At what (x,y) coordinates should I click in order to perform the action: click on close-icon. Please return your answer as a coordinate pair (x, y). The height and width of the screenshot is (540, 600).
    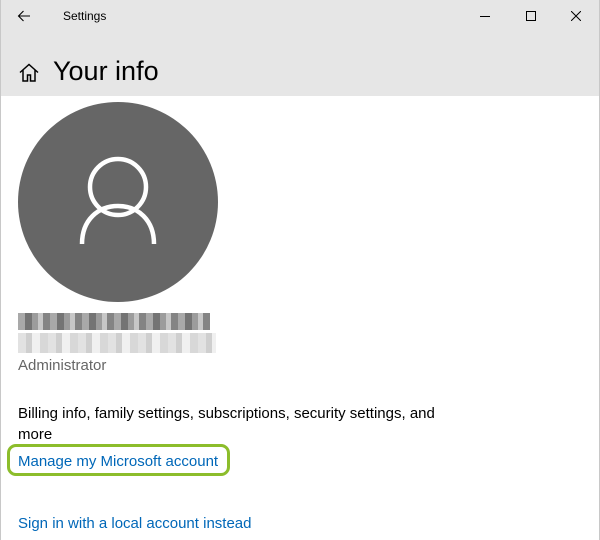
    Looking at the image, I should click on (576, 16).